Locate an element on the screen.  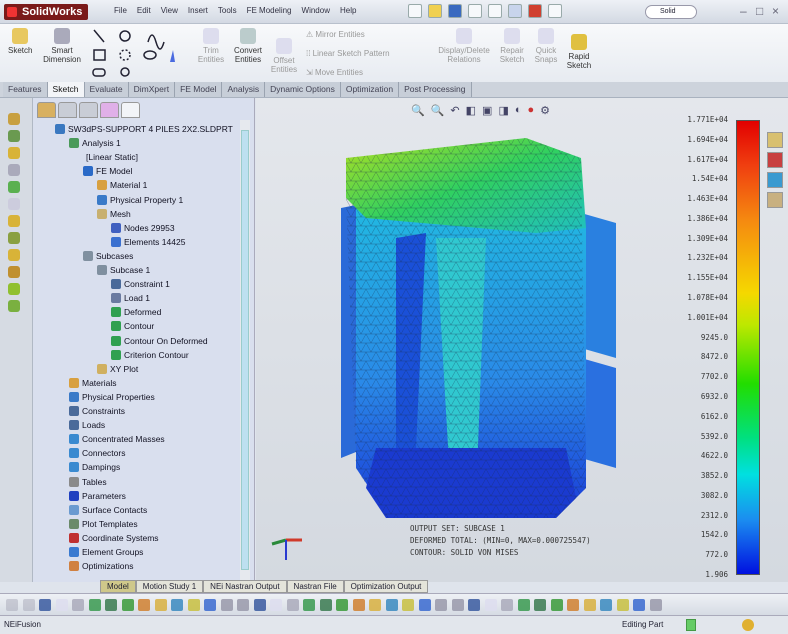
tree-item: XY Plot is located at coordinates (117, 368).